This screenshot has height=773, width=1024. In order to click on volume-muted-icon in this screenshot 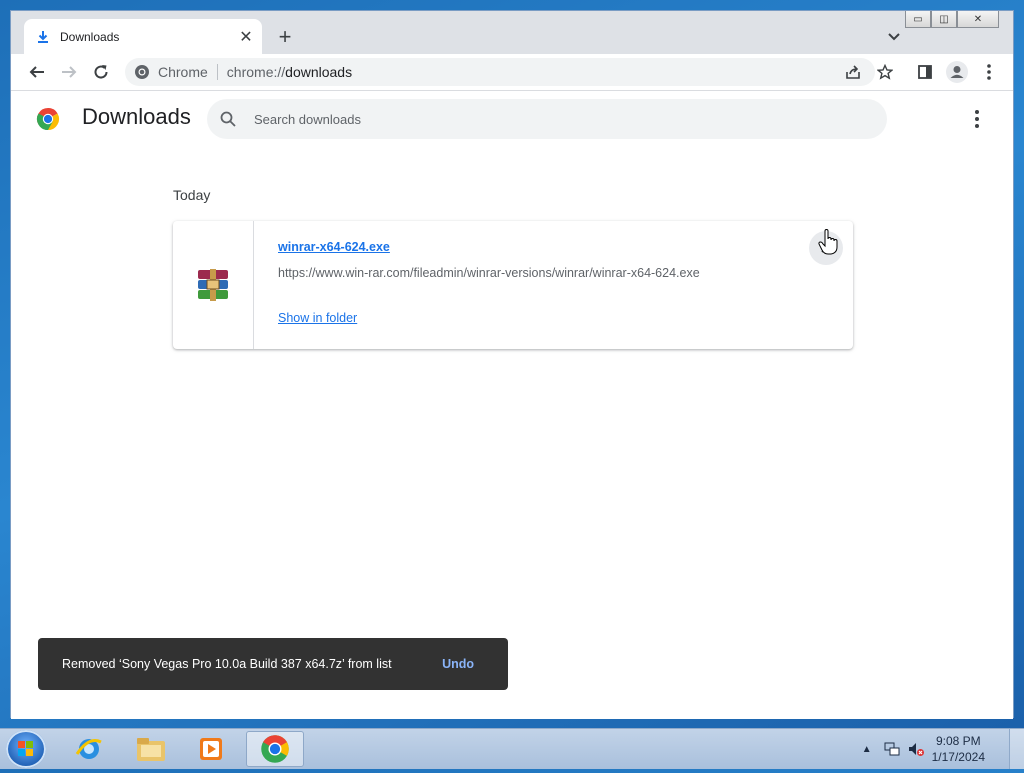, I will do `click(916, 749)`.